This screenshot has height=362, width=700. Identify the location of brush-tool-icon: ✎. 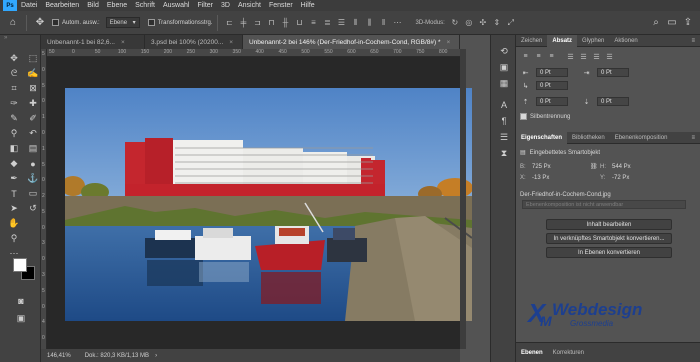
(14, 118).